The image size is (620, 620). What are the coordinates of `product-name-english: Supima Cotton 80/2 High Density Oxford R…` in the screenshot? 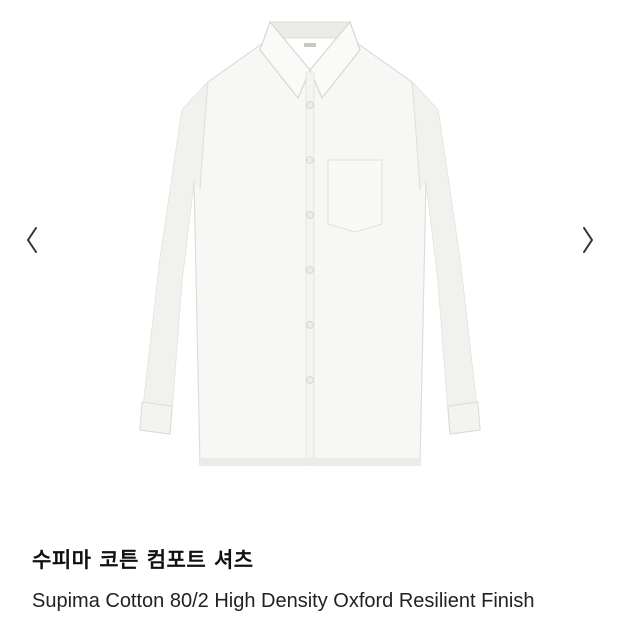 It's located at (310, 601).